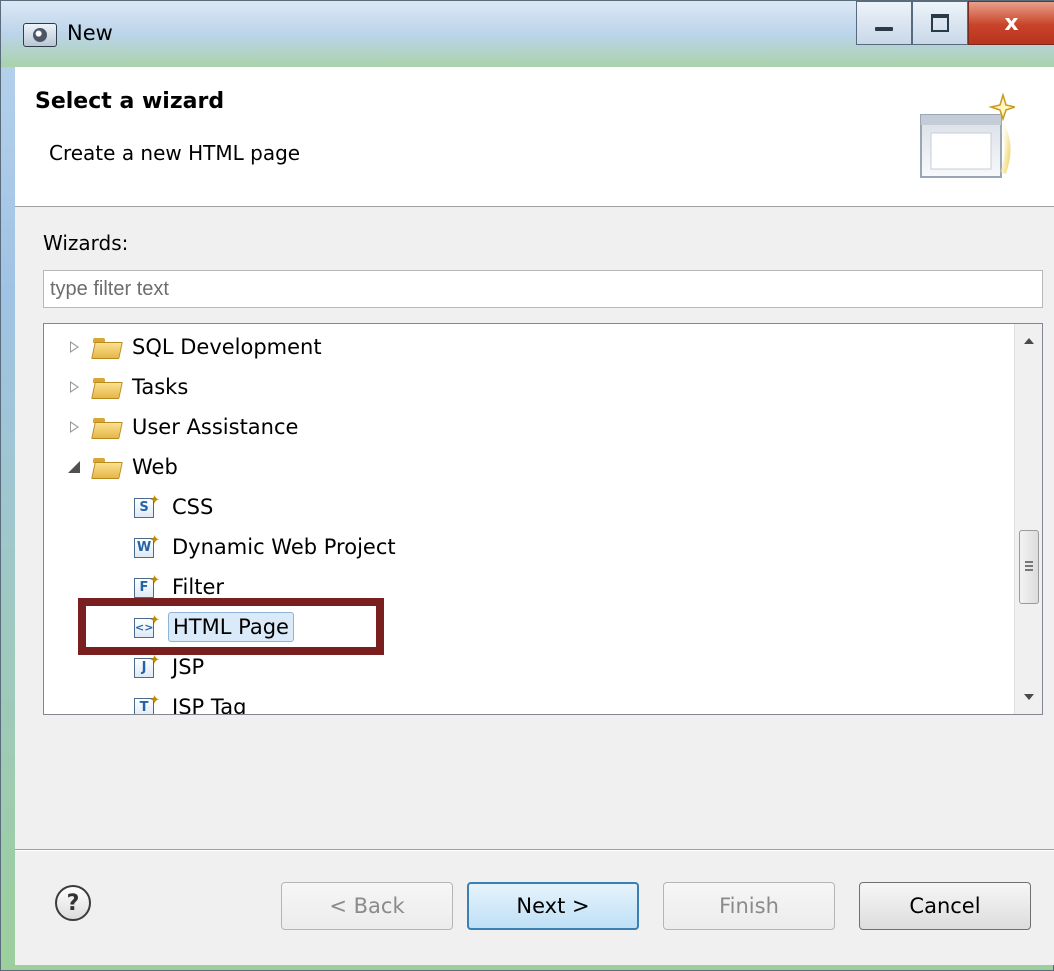 The image size is (1054, 971). What do you see at coordinates (155, 467) in the screenshot?
I see `tree-item-label: Web` at bounding box center [155, 467].